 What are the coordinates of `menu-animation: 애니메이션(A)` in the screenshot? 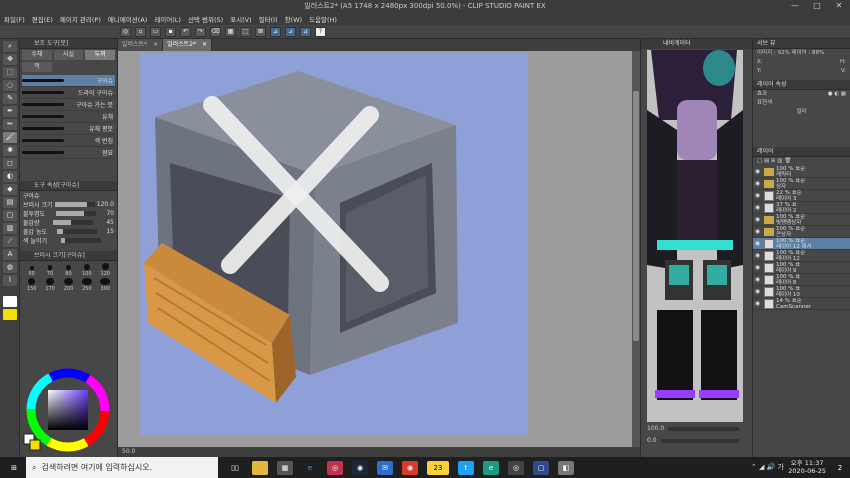 It's located at (127, 19).